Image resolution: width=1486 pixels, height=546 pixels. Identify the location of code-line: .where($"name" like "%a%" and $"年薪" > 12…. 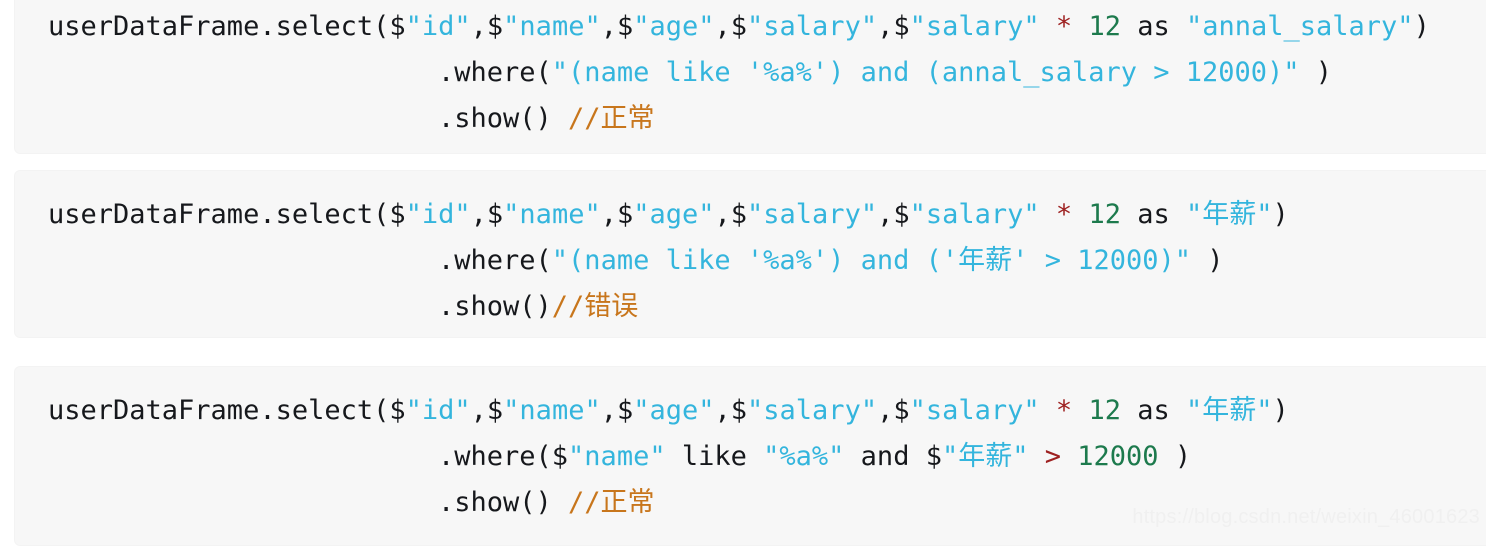
(750, 457).